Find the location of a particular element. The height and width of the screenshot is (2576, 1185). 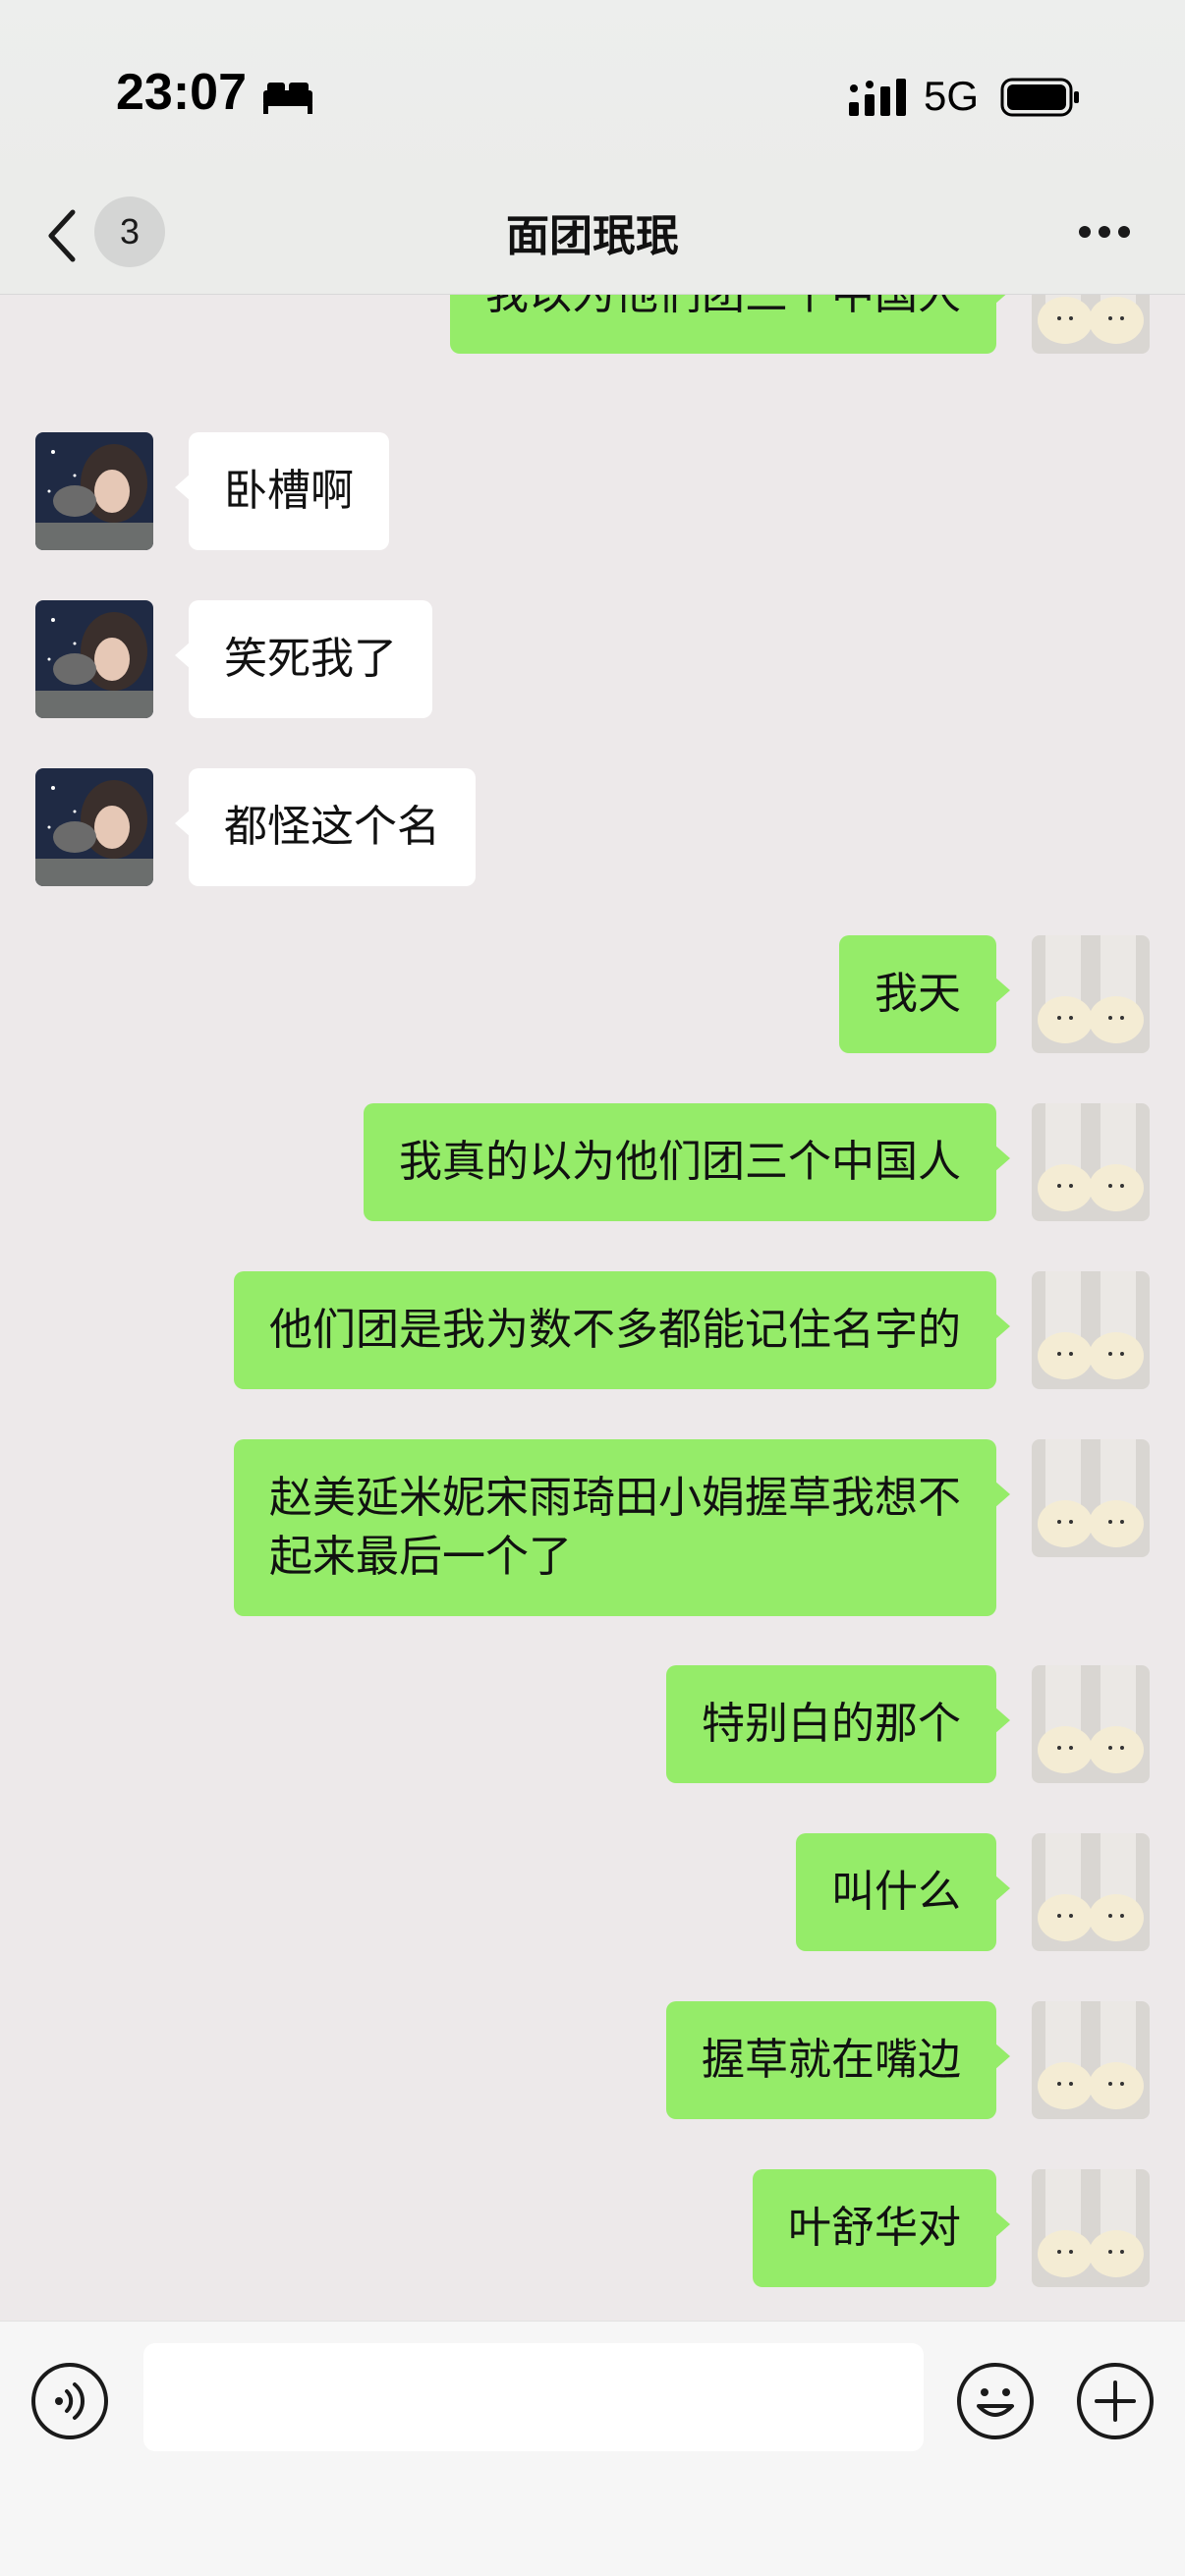

status-bar: 23:07 5G is located at coordinates (592, 93).